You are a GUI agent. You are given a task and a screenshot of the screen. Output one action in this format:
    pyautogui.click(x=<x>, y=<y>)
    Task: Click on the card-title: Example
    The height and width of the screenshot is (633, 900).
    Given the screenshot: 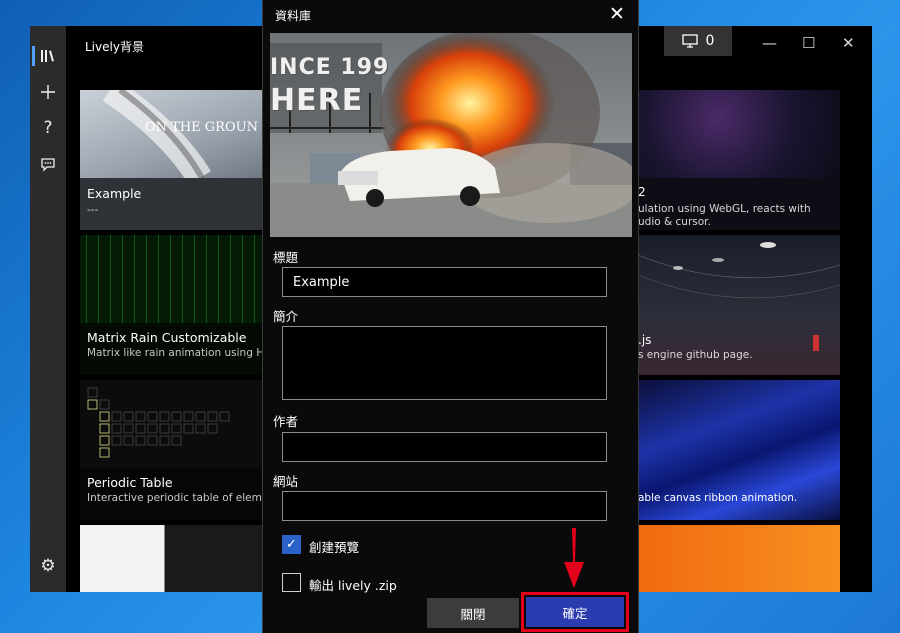 What is the action you would take?
    pyautogui.click(x=114, y=193)
    